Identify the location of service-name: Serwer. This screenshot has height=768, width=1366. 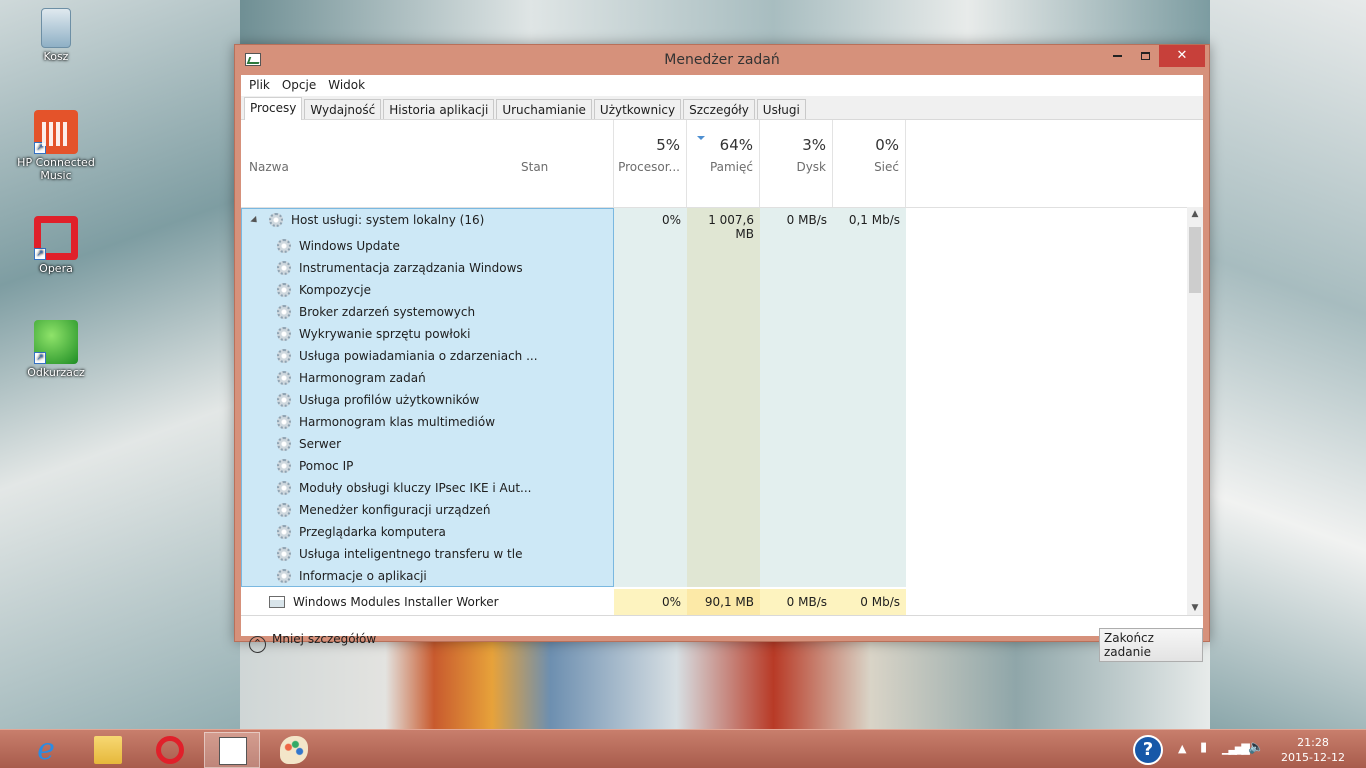
(320, 444).